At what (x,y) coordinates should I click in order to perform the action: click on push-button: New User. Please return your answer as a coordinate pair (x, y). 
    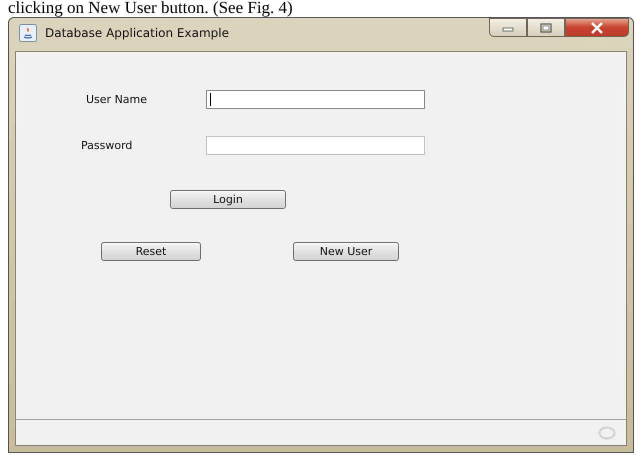
    Looking at the image, I should click on (346, 251).